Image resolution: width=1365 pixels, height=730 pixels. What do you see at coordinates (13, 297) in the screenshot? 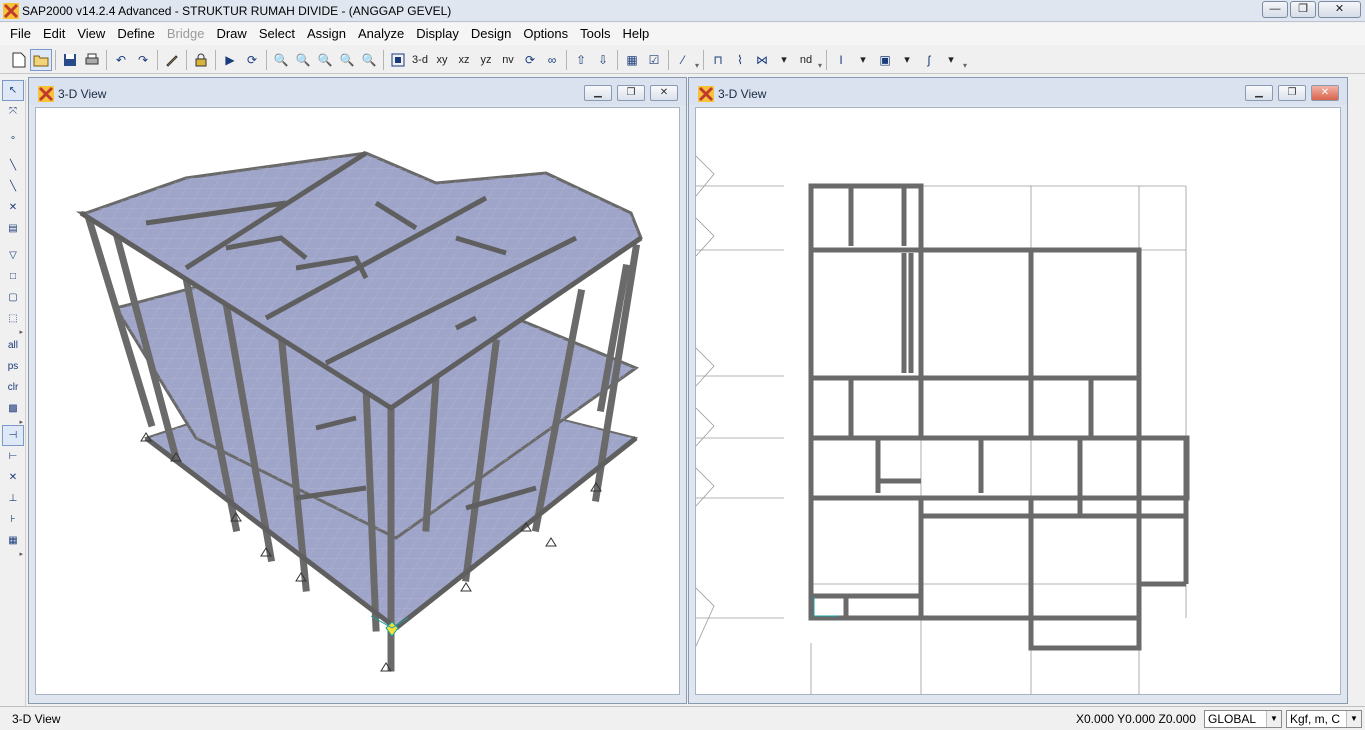
I see `quick-draw-area-icon: ▢` at bounding box center [13, 297].